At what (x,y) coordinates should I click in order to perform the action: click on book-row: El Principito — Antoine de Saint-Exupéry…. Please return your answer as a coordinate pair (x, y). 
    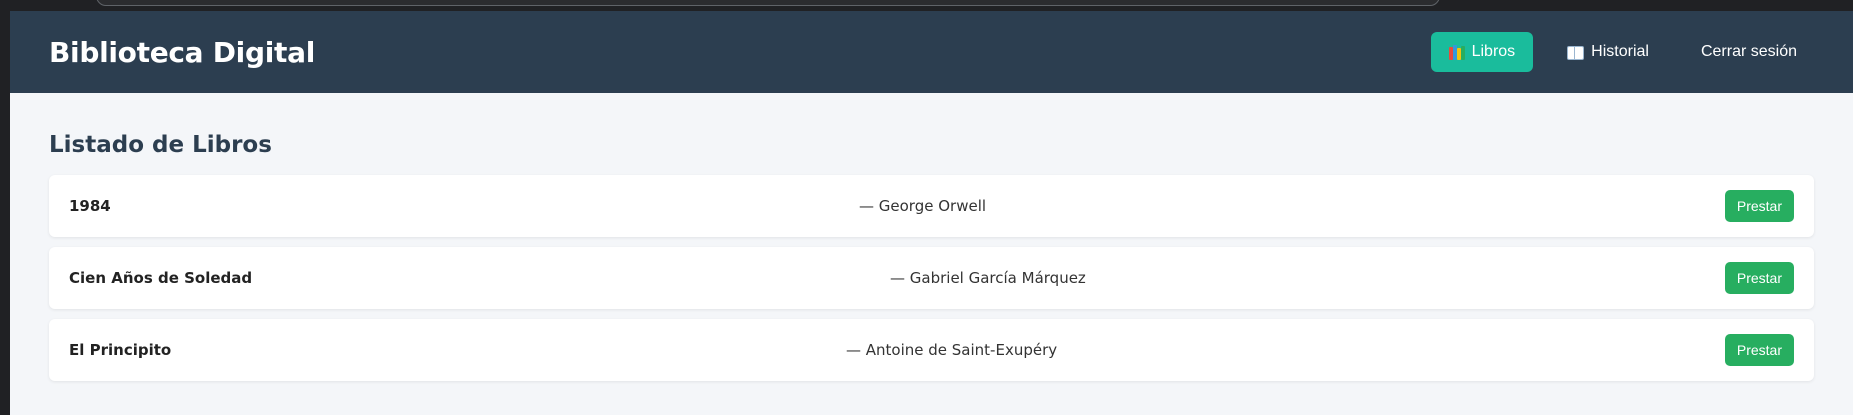
    Looking at the image, I should click on (931, 350).